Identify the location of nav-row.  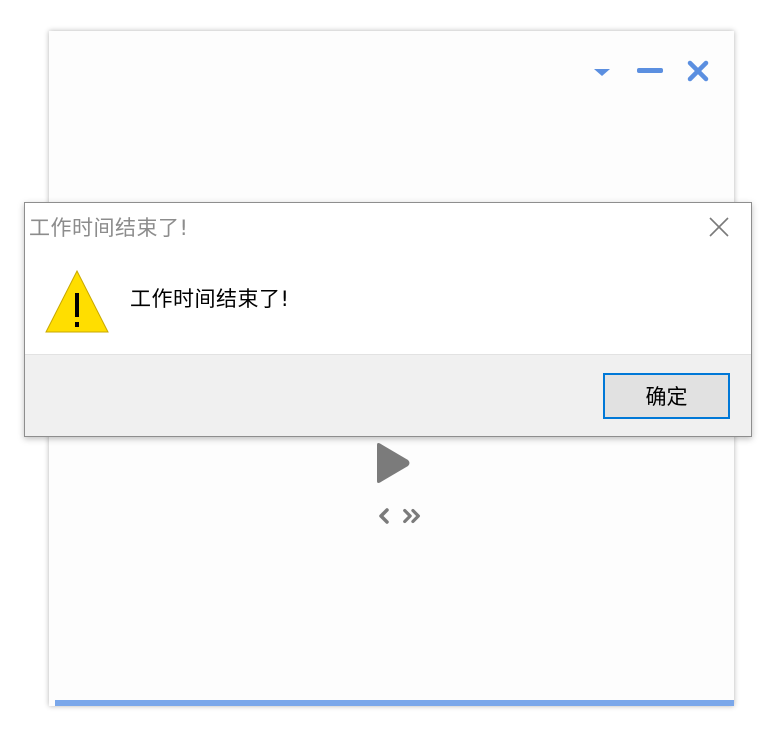
(398, 516).